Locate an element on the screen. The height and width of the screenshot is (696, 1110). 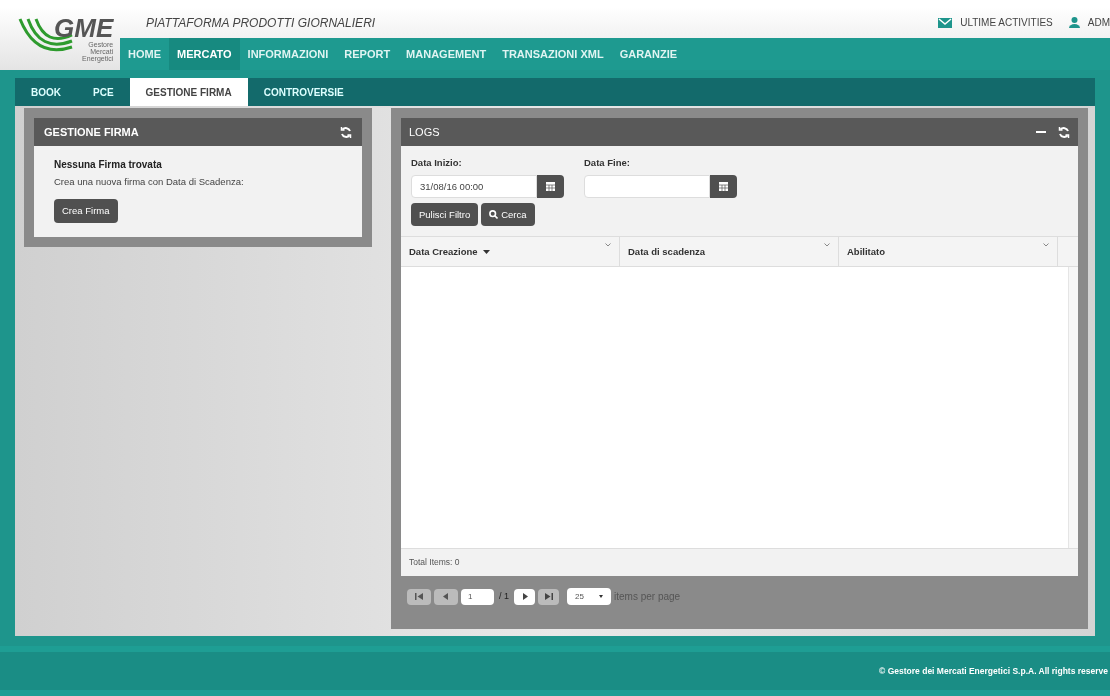
column-header: Data Creazione is located at coordinates (510, 252).